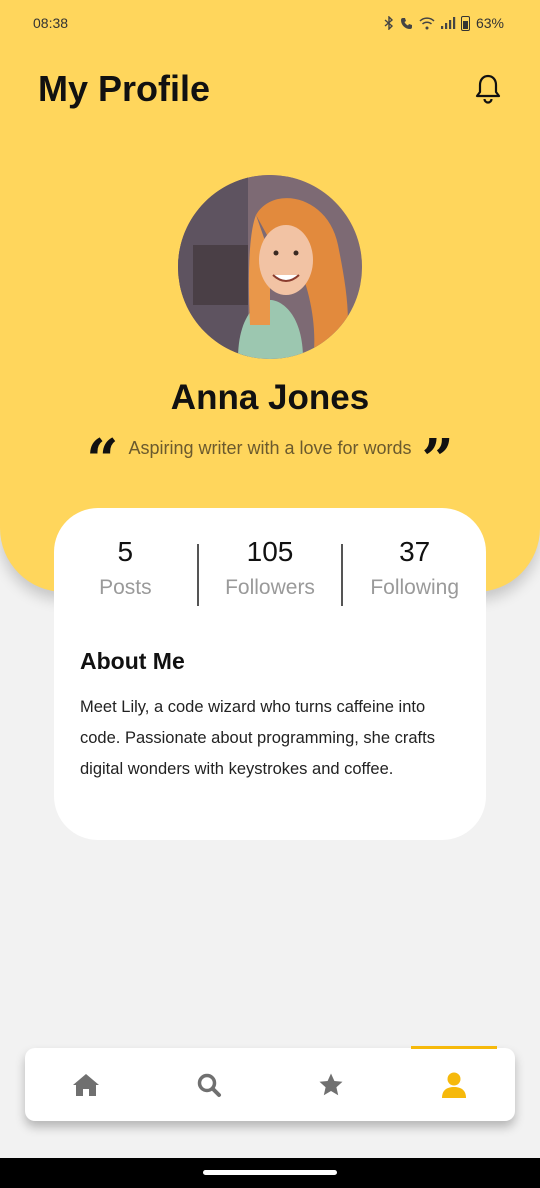 The width and height of the screenshot is (540, 1188). I want to click on stat-value: 105, so click(270, 551).